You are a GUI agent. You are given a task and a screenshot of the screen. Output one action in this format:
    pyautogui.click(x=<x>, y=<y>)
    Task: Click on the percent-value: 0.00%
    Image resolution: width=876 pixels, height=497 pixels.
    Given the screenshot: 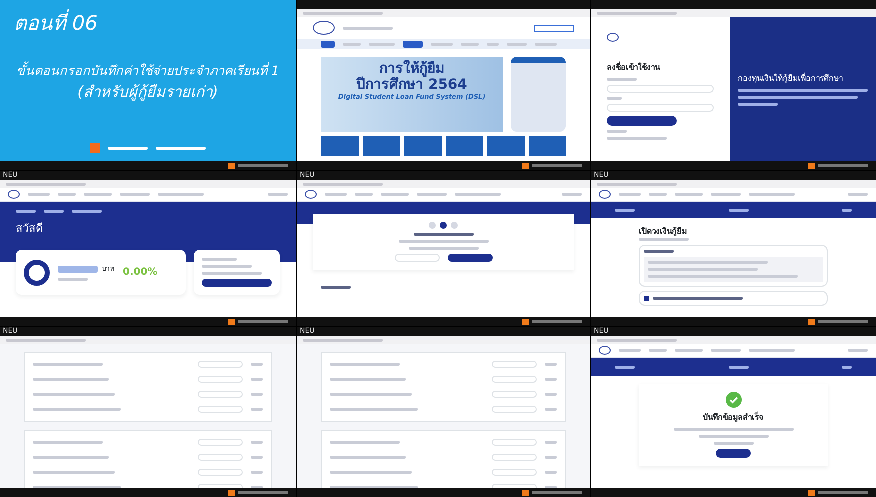 What is the action you would take?
    pyautogui.click(x=140, y=273)
    